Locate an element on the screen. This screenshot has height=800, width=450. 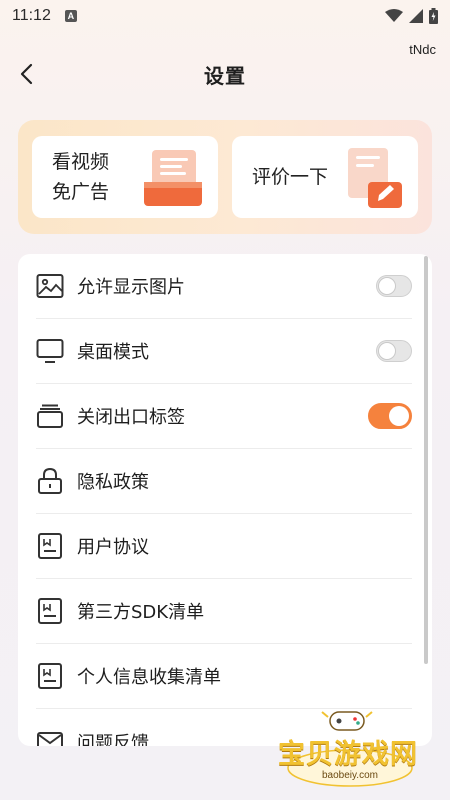
setting-desktop-mode: 桌面模式 is located at coordinates (224, 351).